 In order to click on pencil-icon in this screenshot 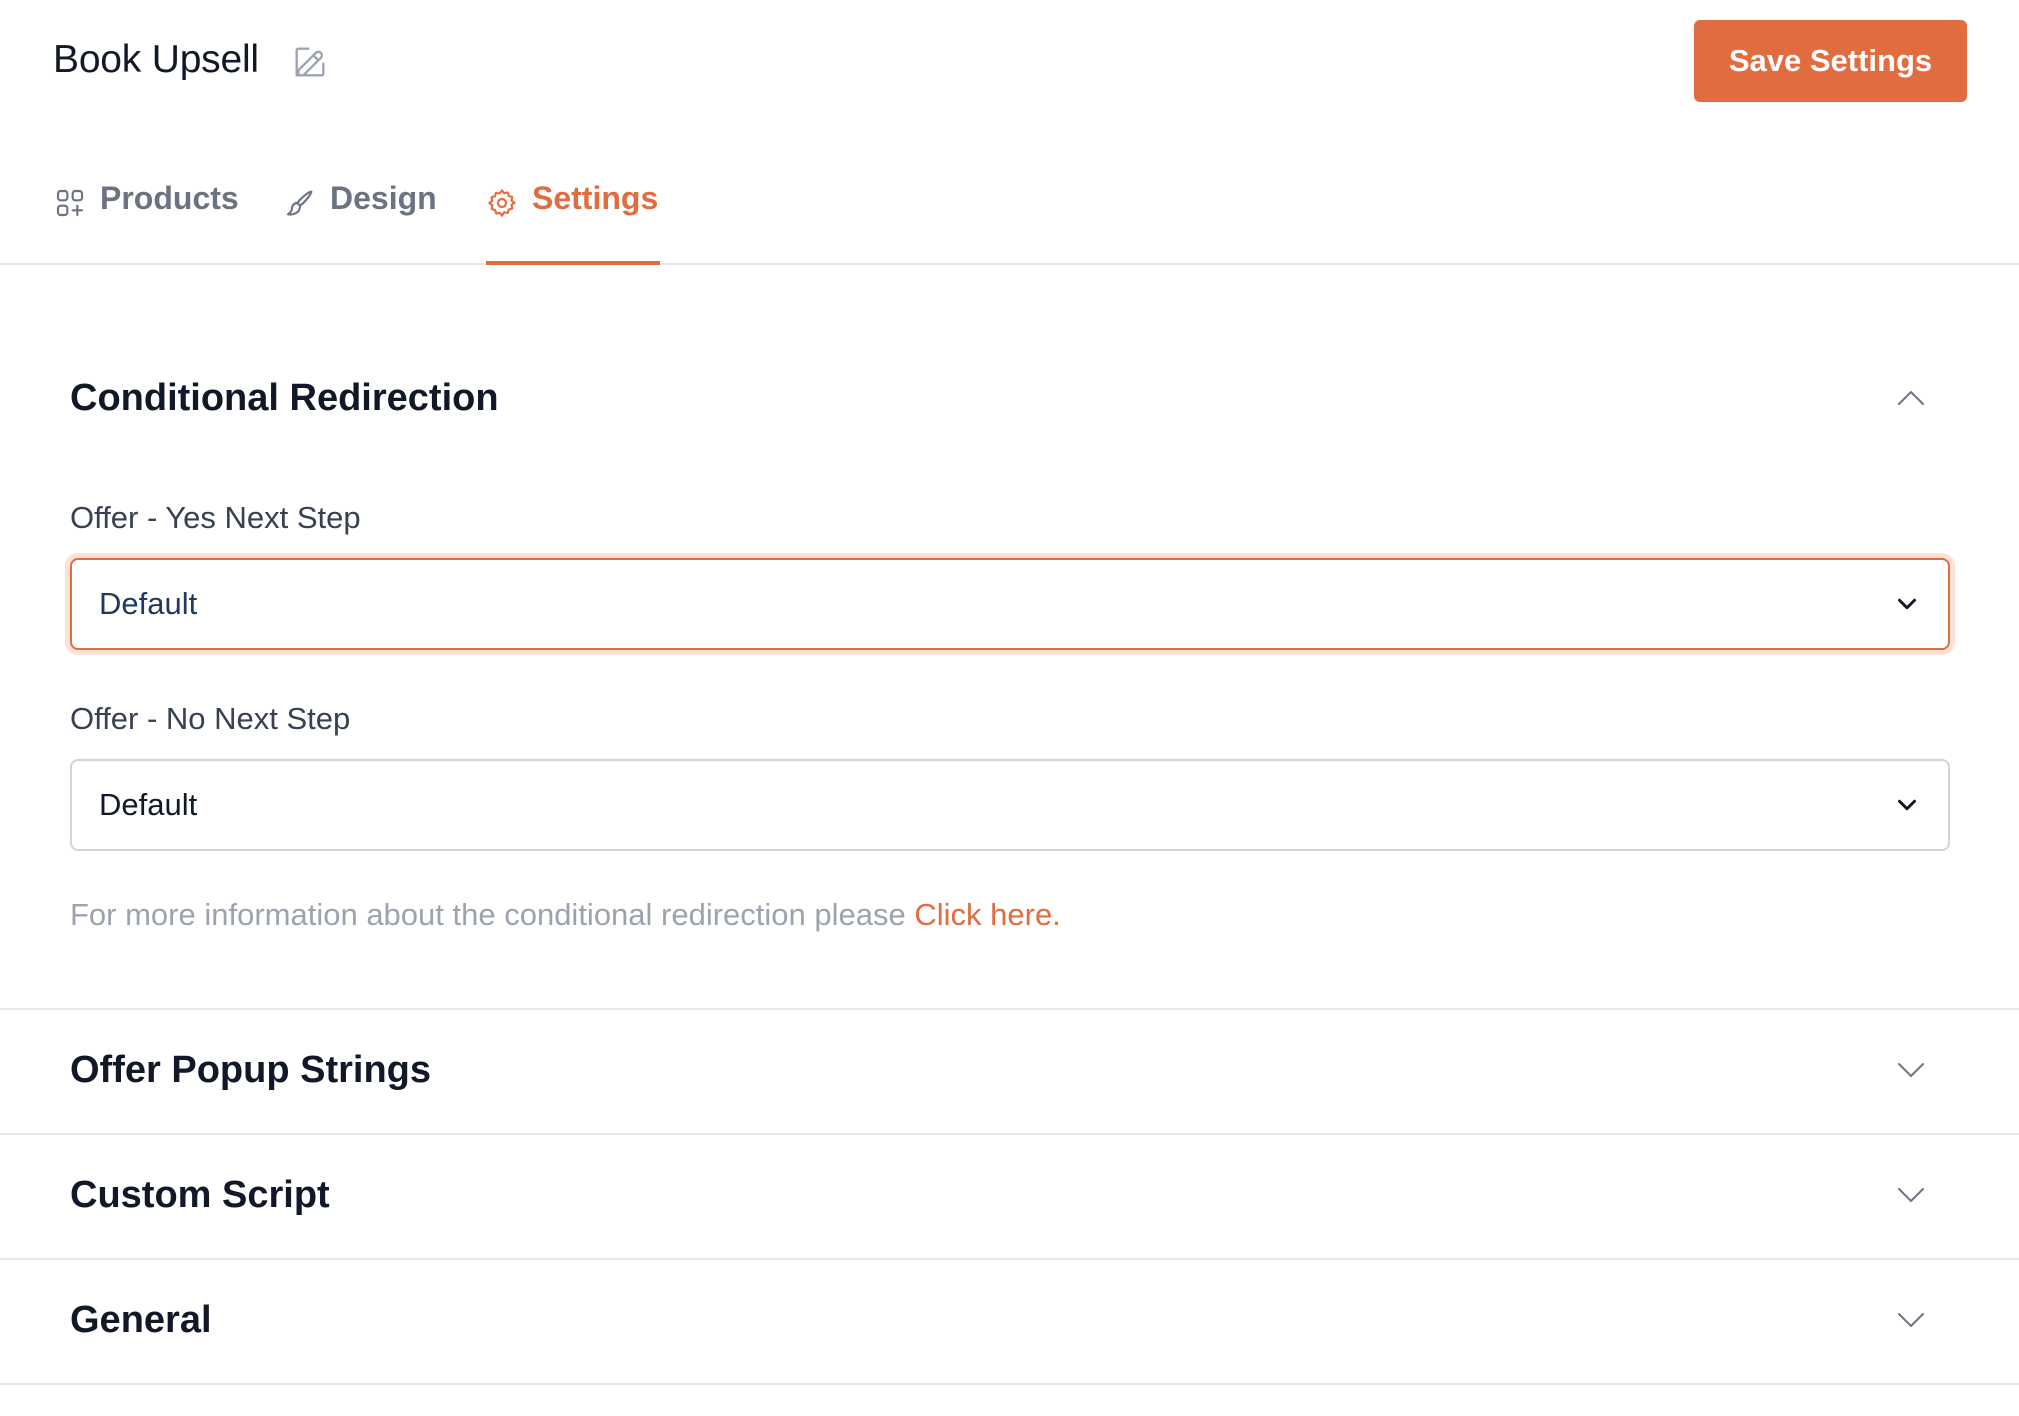, I will do `click(310, 62)`.